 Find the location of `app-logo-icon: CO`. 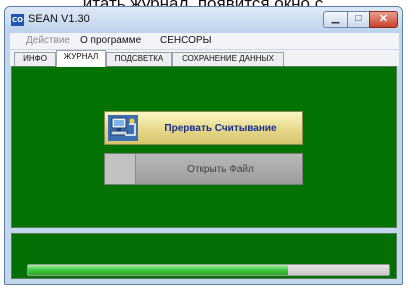

app-logo-icon: CO is located at coordinates (17, 20).